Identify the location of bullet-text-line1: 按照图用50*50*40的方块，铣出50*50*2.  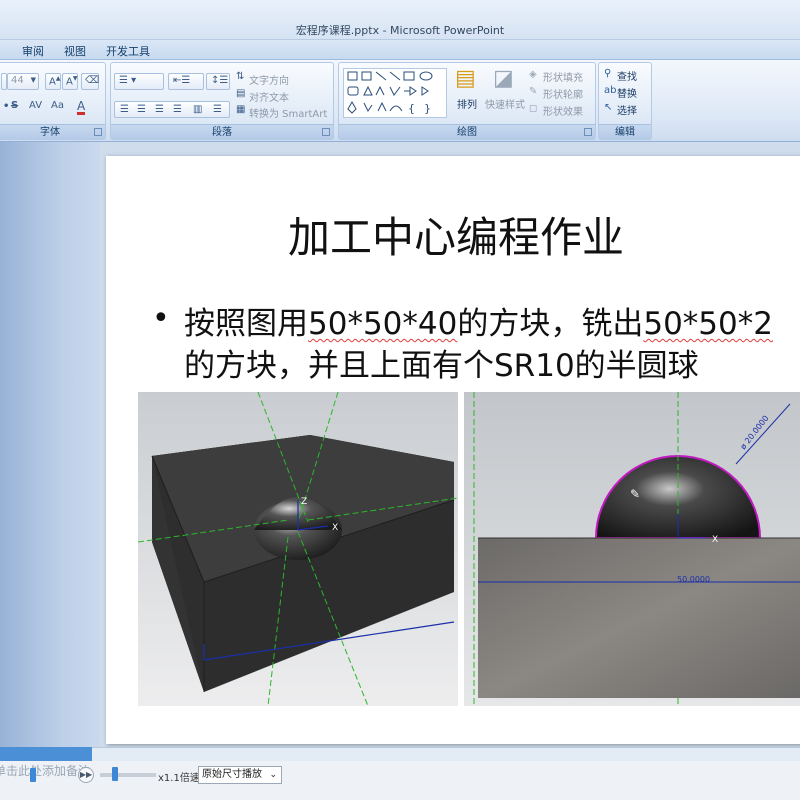
(478, 320).